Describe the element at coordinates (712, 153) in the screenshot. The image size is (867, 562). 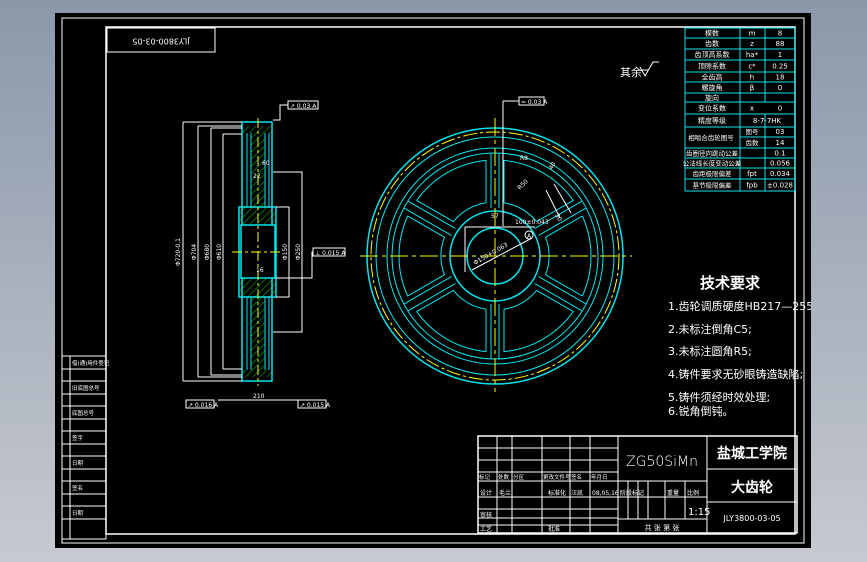
I see `param-name: 齿圈径向跳动公差` at that location.